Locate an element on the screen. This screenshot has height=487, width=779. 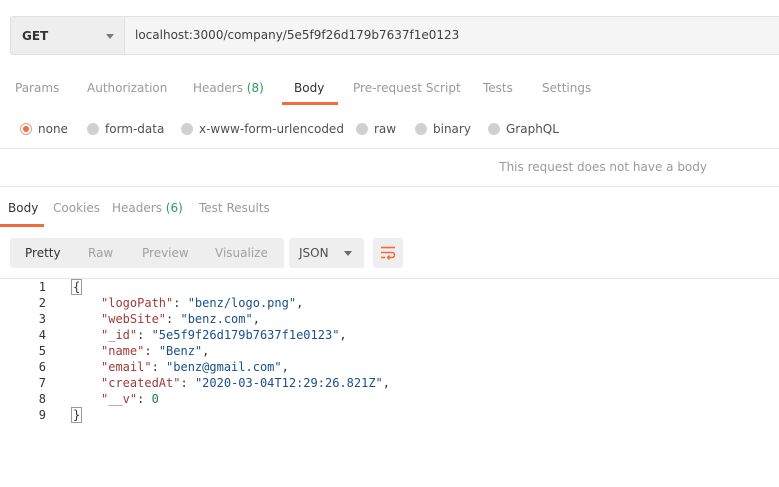
open-brace: { is located at coordinates (77, 287).